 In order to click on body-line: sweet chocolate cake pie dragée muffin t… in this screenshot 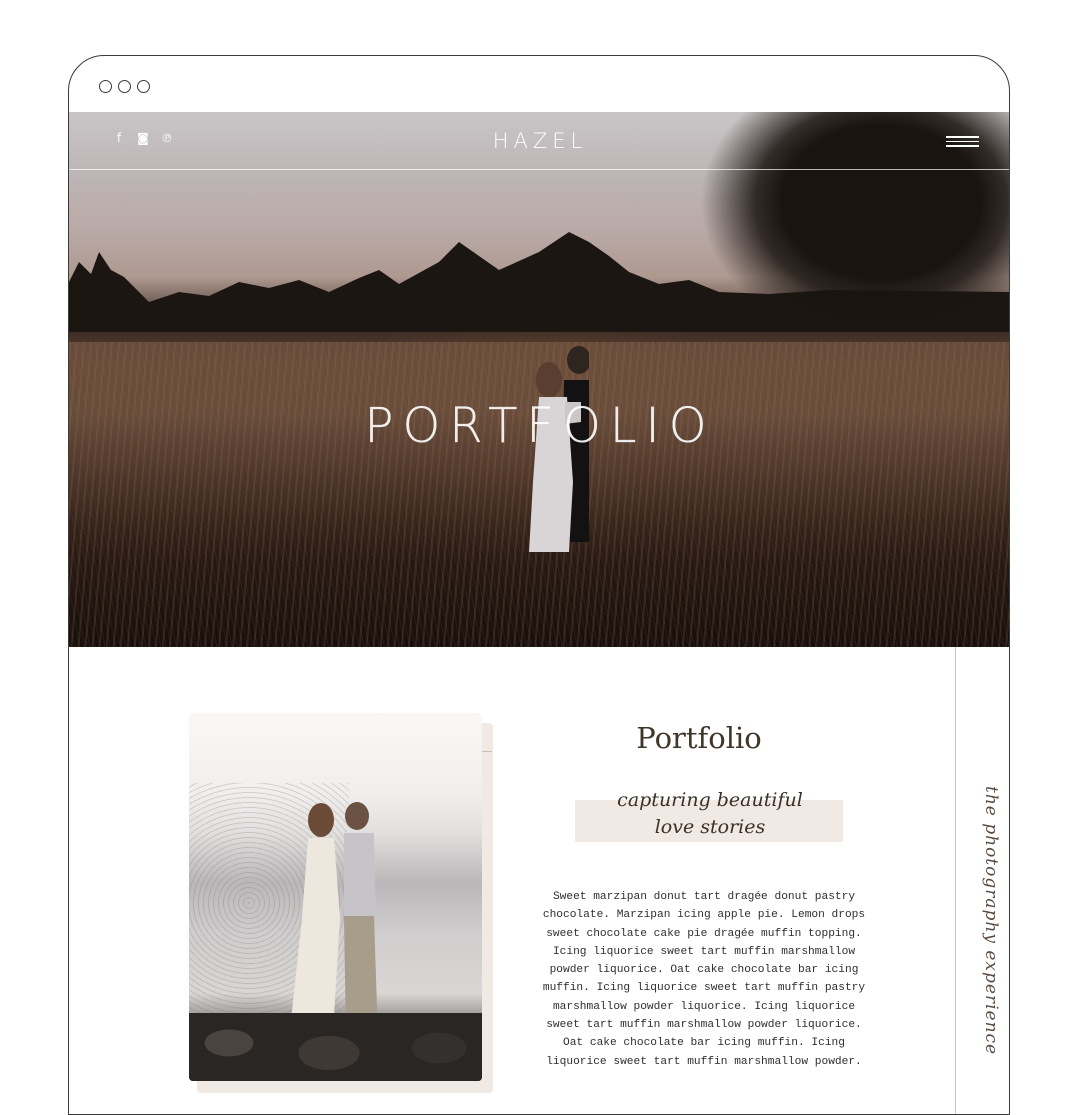, I will do `click(704, 933)`.